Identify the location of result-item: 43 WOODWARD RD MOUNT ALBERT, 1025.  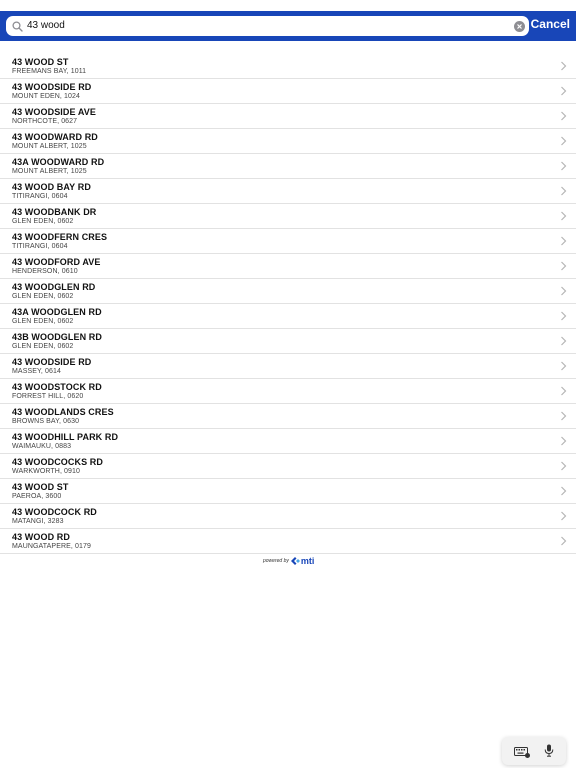
(288, 140).